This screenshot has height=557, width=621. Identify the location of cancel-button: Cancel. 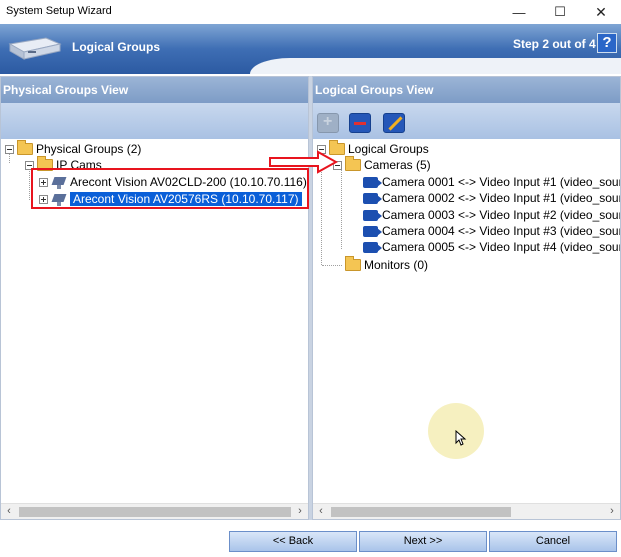
(553, 541).